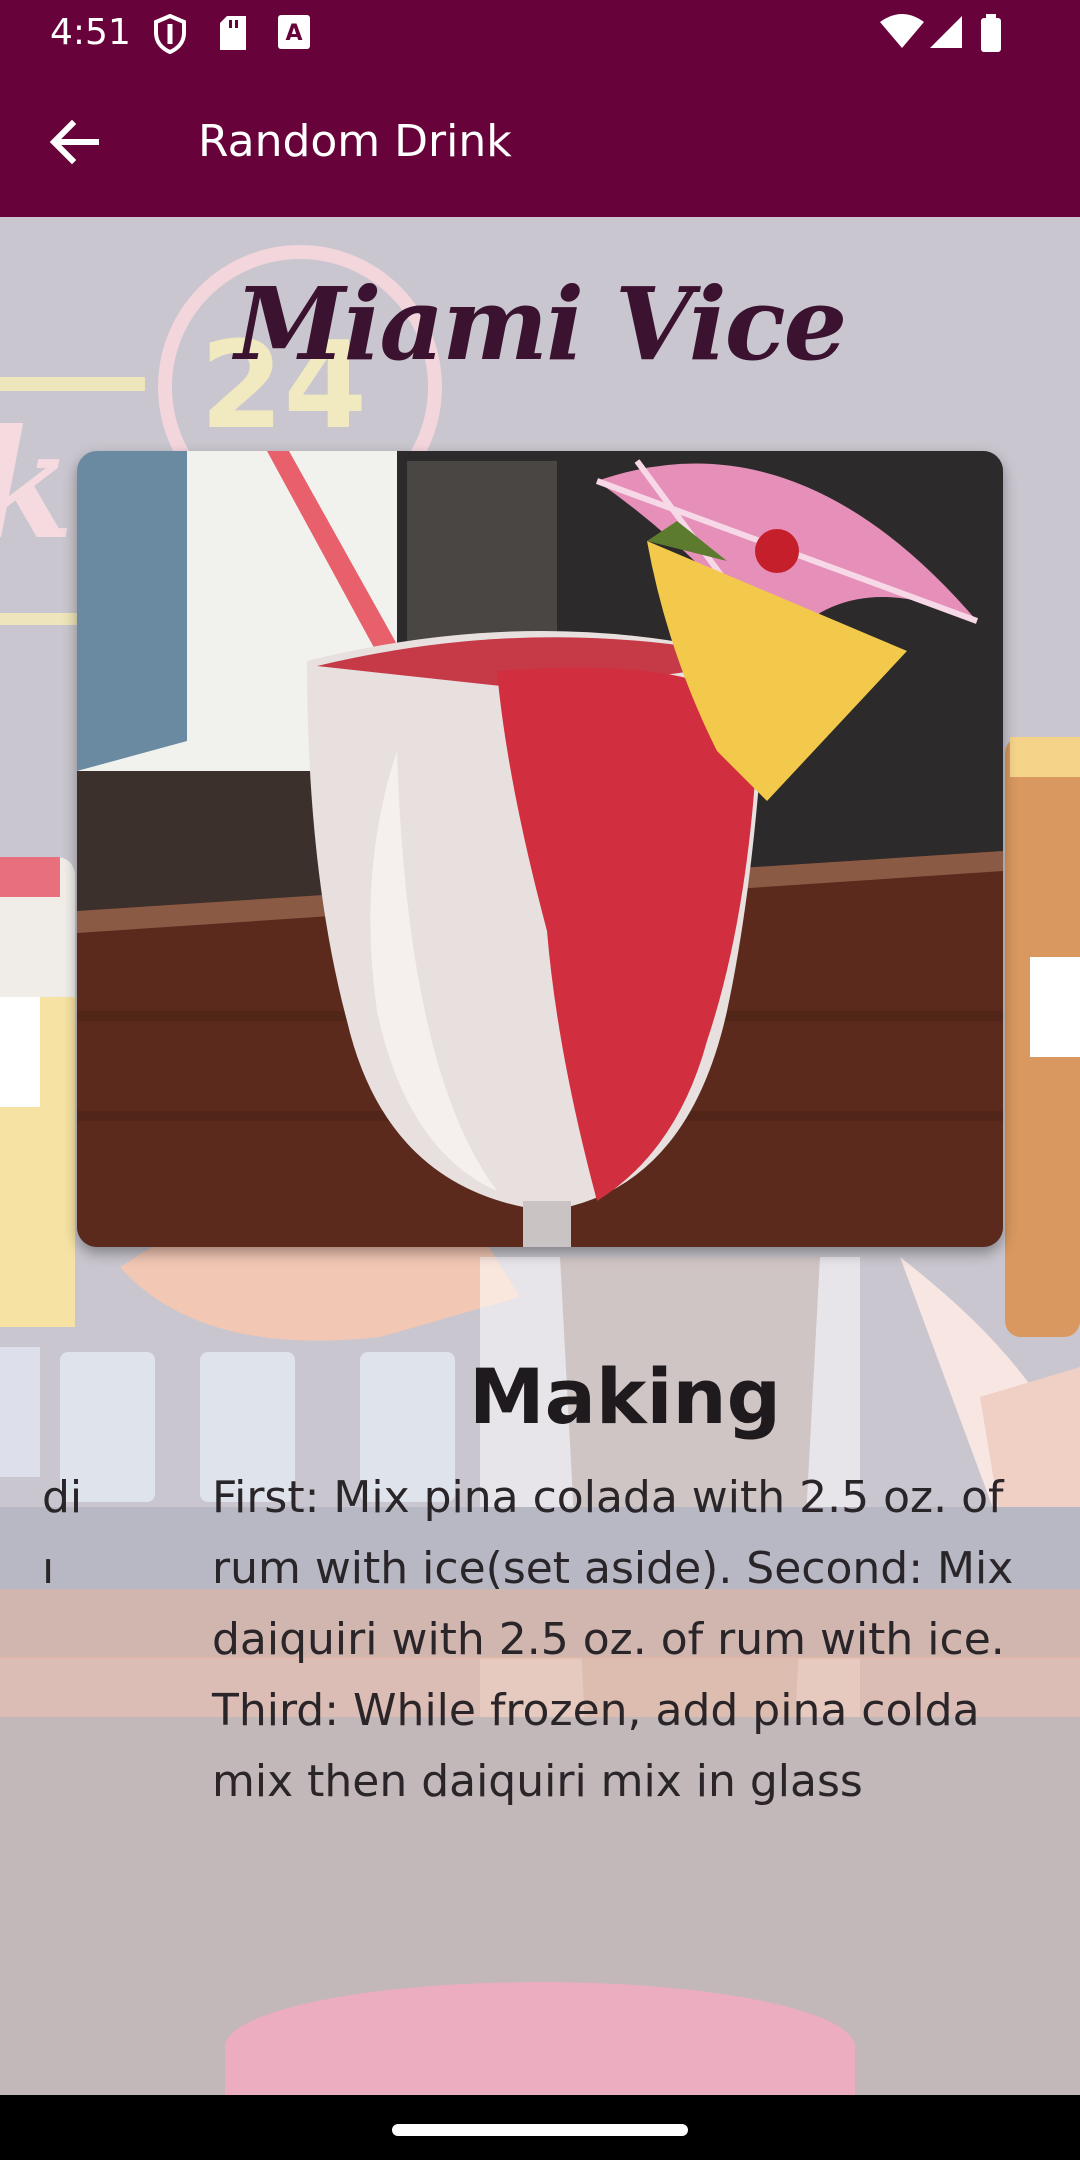  What do you see at coordinates (540, 33) in the screenshot?
I see `status-bar: 4:51 A` at bounding box center [540, 33].